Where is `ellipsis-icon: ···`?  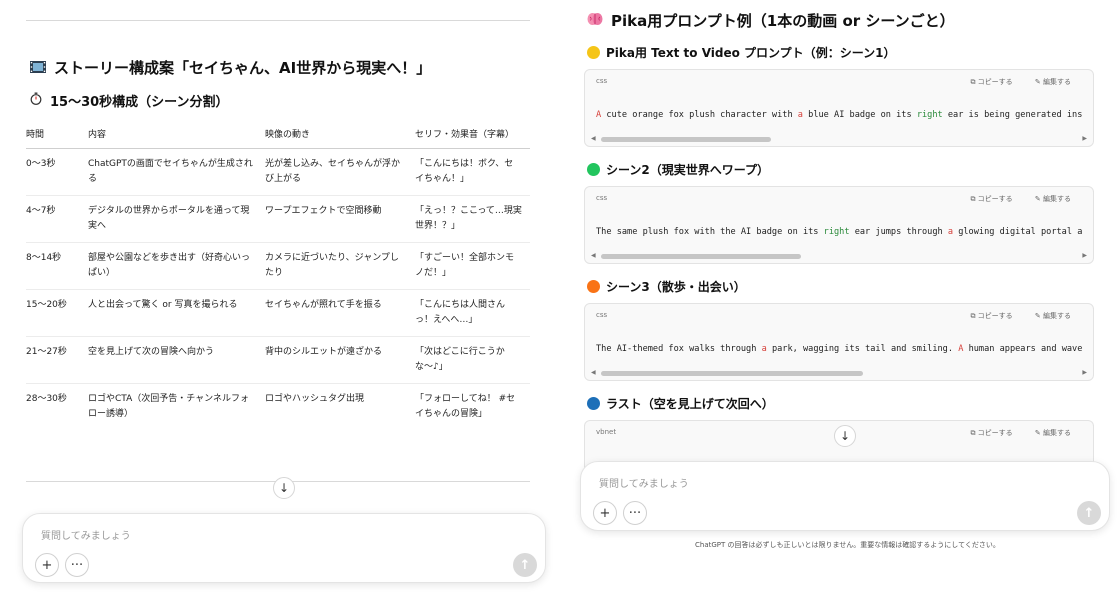 ellipsis-icon: ··· is located at coordinates (77, 565).